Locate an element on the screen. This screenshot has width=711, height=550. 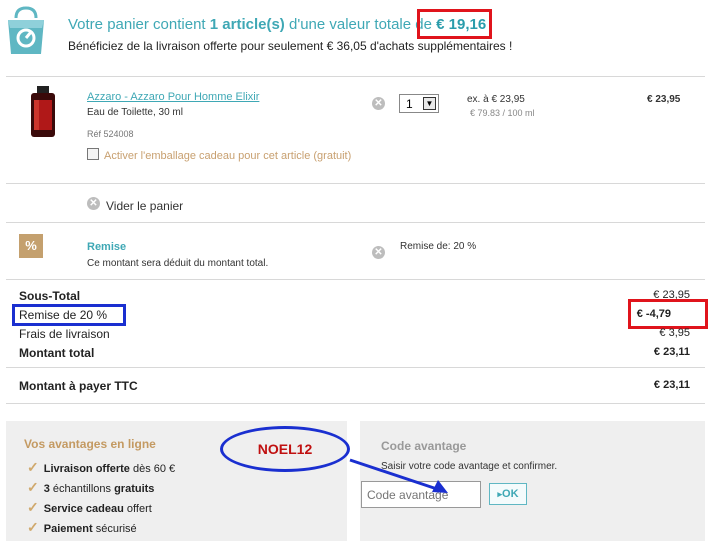
total-label: Montant total is located at coordinates (57, 353).